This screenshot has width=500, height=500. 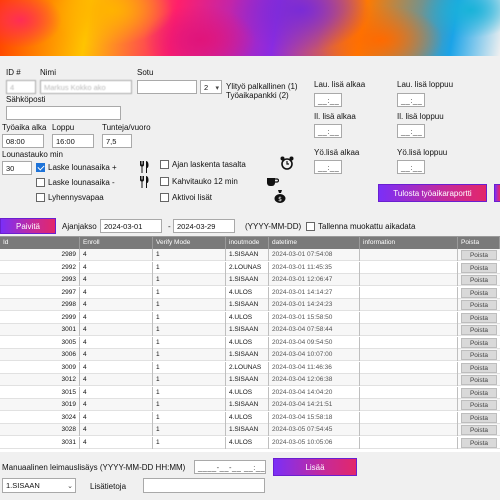 I want to click on table-row: 3015 4 1 4.ULOS 2024-03-04 14:04:20 Poista, so click(x=250, y=392).